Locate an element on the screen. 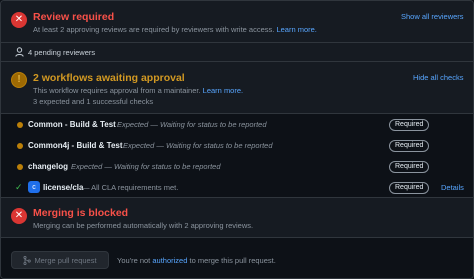  merge-button-label: Merge pull request is located at coordinates (65, 260).